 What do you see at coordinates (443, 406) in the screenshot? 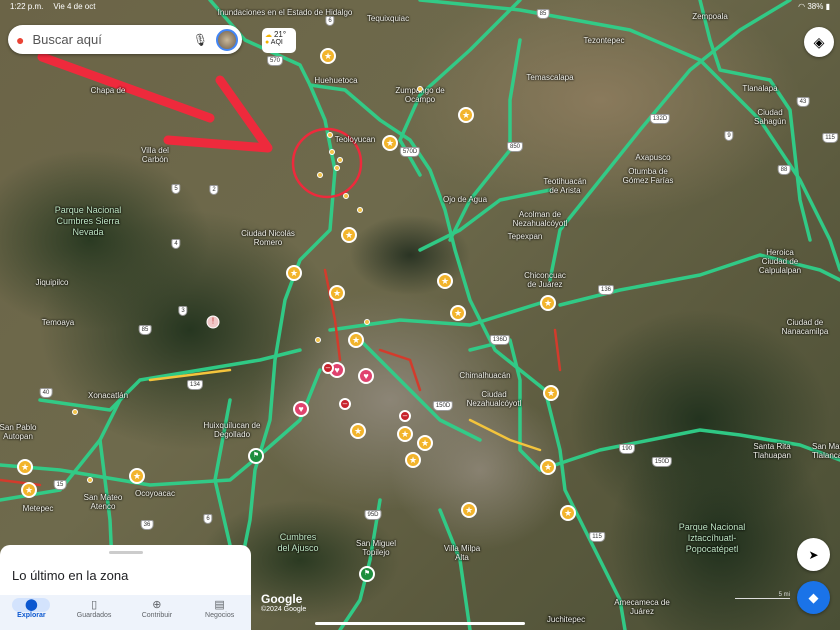
I see `highway-shield: 150D` at bounding box center [443, 406].